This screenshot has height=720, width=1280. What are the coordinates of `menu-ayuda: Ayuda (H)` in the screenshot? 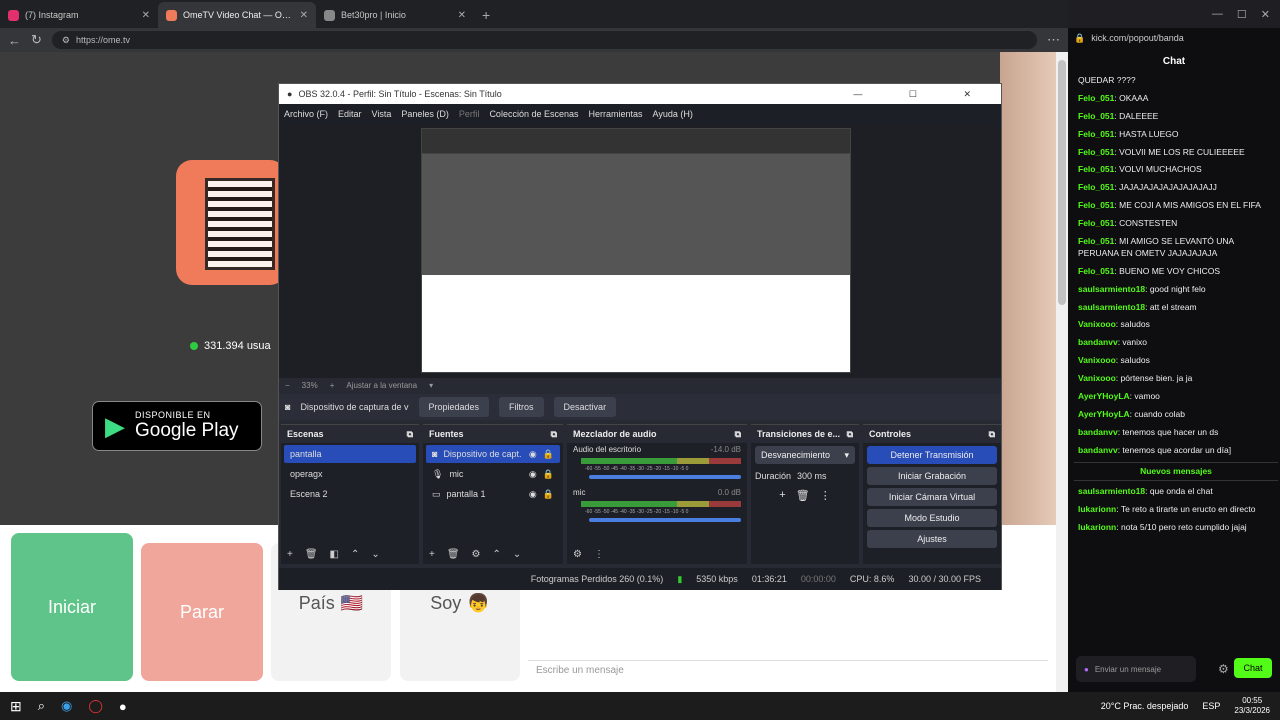 It's located at (673, 114).